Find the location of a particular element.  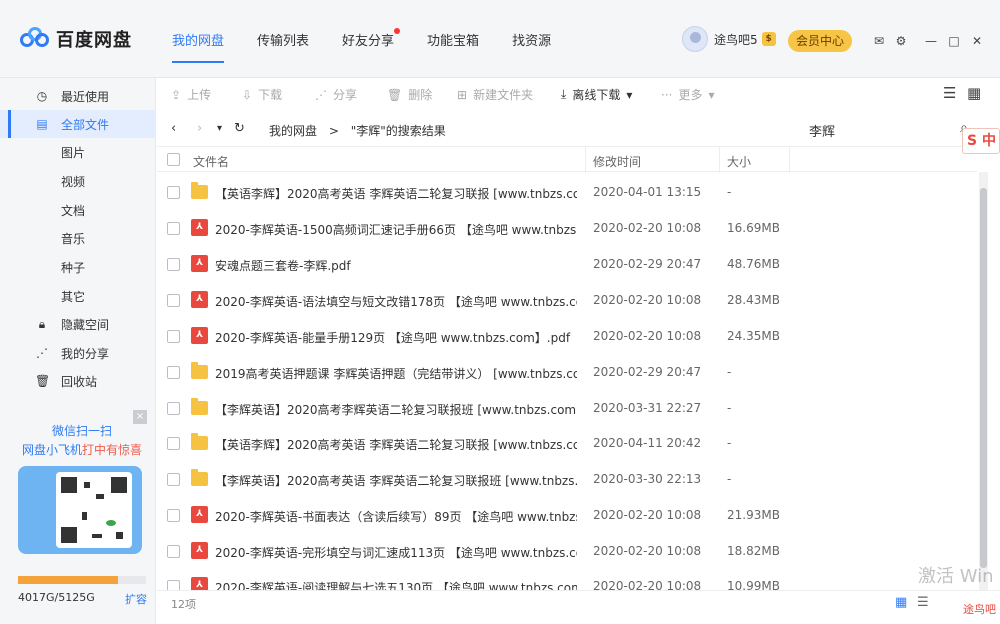

column-name: 文件名 is located at coordinates (211, 161).